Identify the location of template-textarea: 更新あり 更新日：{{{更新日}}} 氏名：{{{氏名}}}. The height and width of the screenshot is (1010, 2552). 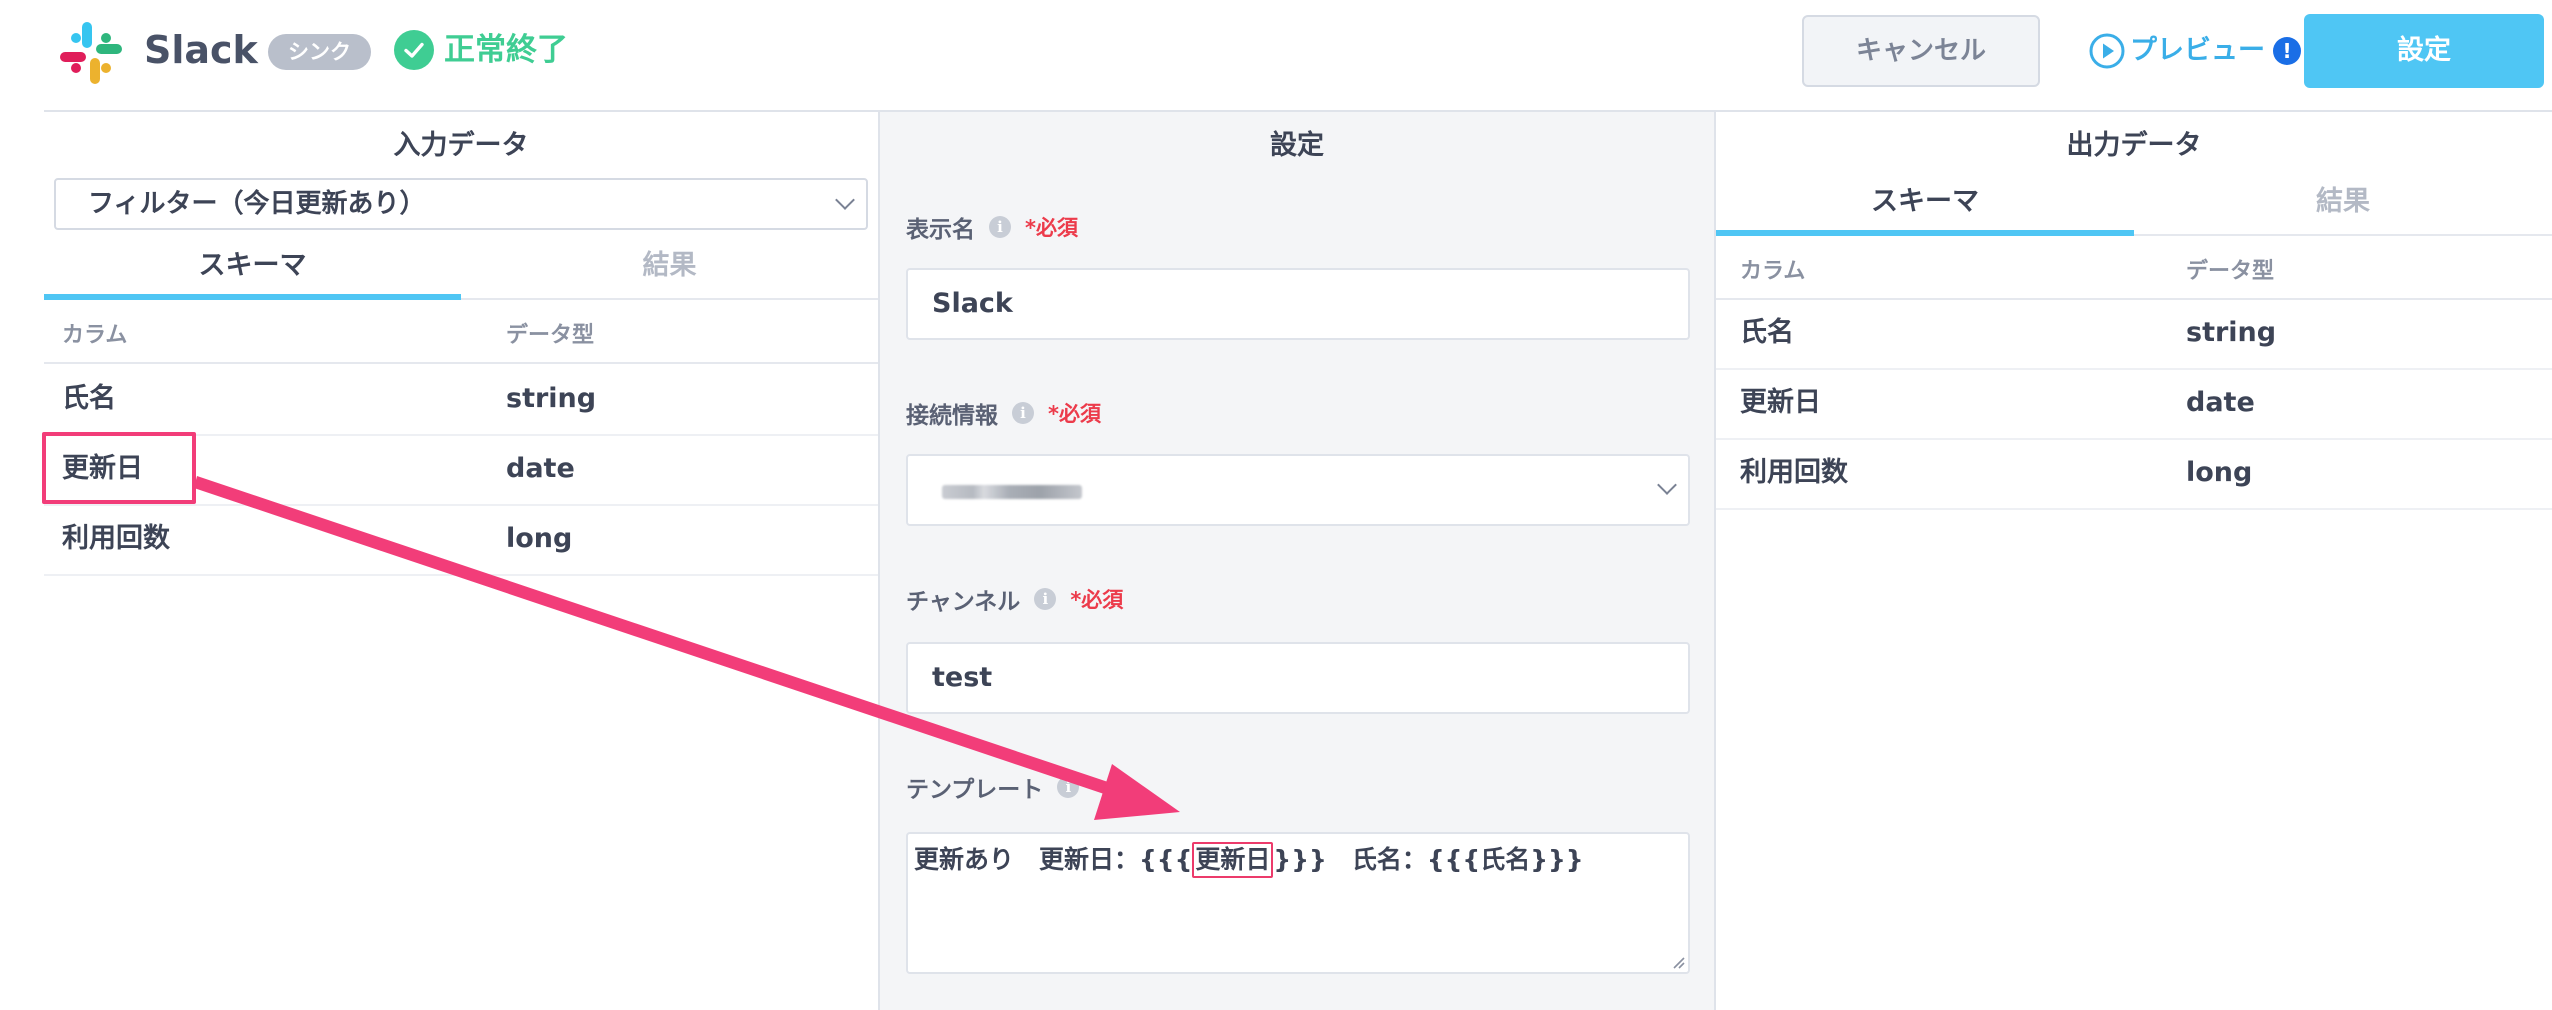
(1298, 903).